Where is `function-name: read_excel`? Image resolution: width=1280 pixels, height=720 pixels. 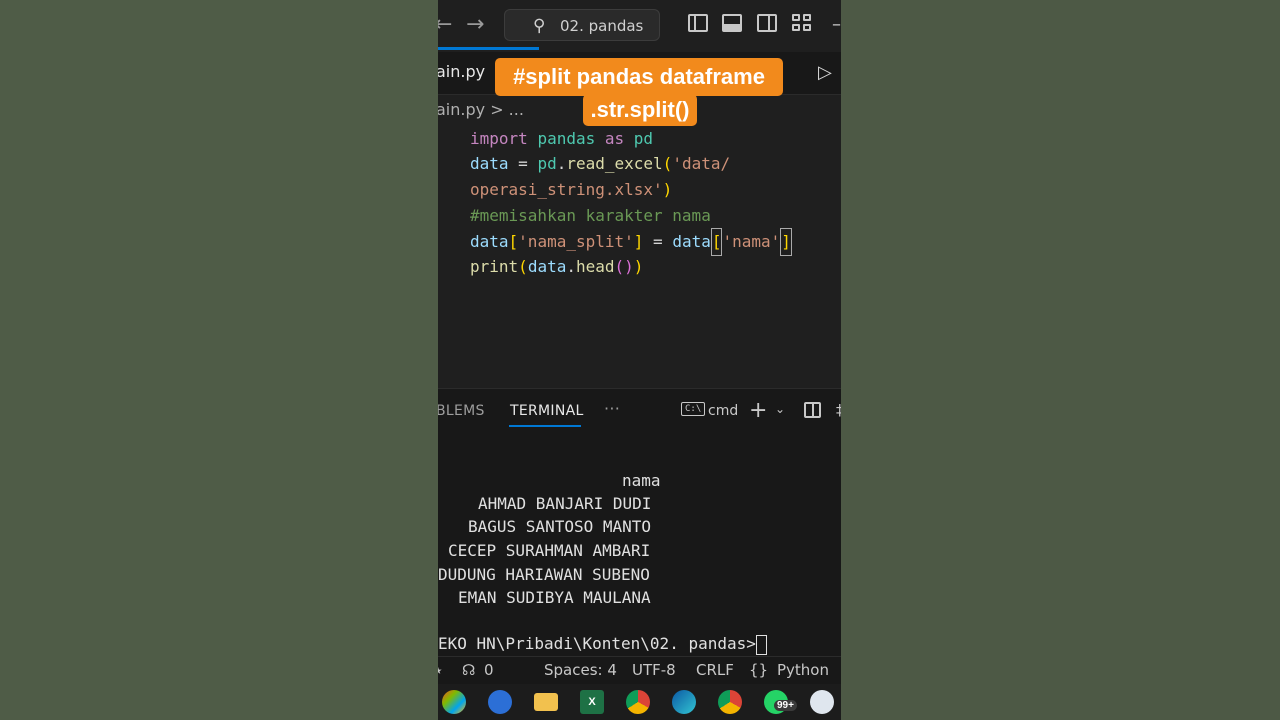 function-name: read_excel is located at coordinates (614, 163).